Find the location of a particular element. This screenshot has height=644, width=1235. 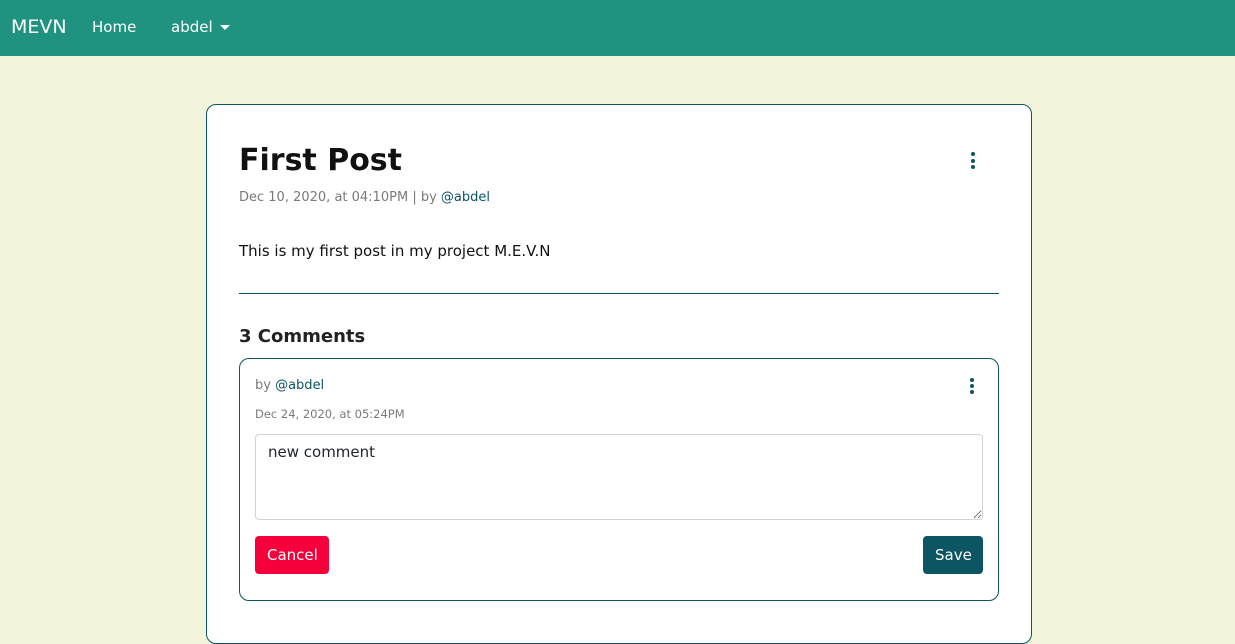

comment-date: Dec 24, 2020, at 05:24PM is located at coordinates (330, 414).